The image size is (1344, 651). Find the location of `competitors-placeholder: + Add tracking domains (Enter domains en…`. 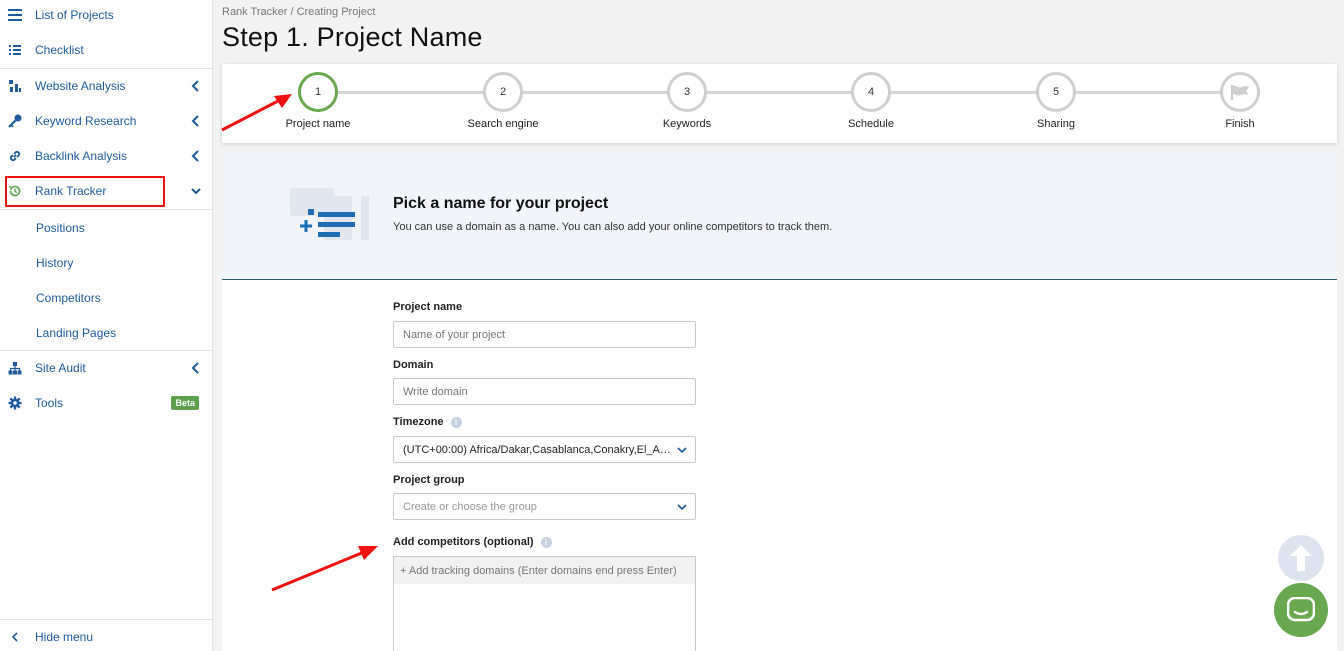

competitors-placeholder: + Add tracking domains (Enter domains en… is located at coordinates (544, 570).